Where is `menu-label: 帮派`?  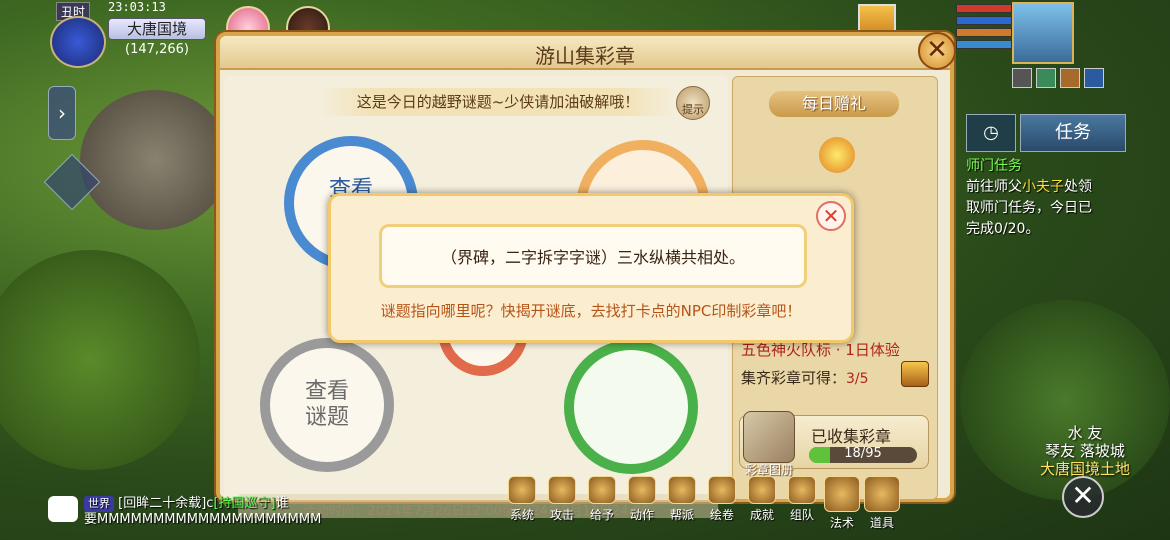
menu-label: 帮派 is located at coordinates (681, 515).